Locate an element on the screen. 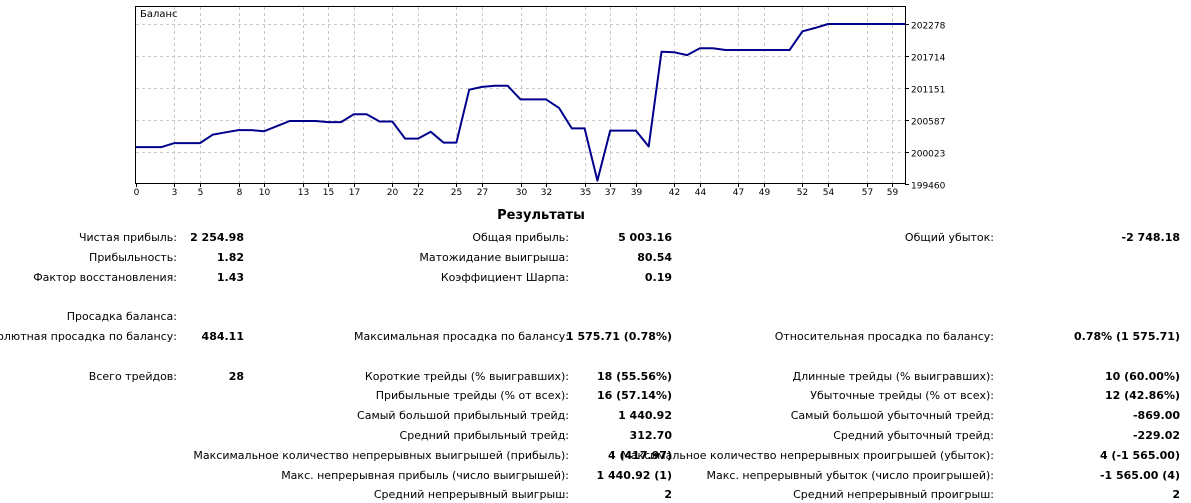  col3-value: 0.78% (1 575.71) is located at coordinates (1127, 336).